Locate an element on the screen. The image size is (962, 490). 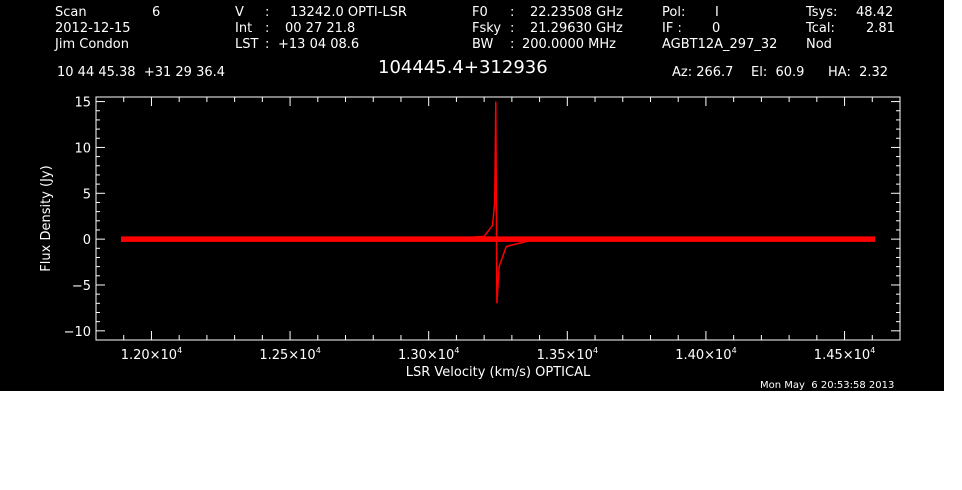
y-tick-label: 15 is located at coordinates (82, 103).